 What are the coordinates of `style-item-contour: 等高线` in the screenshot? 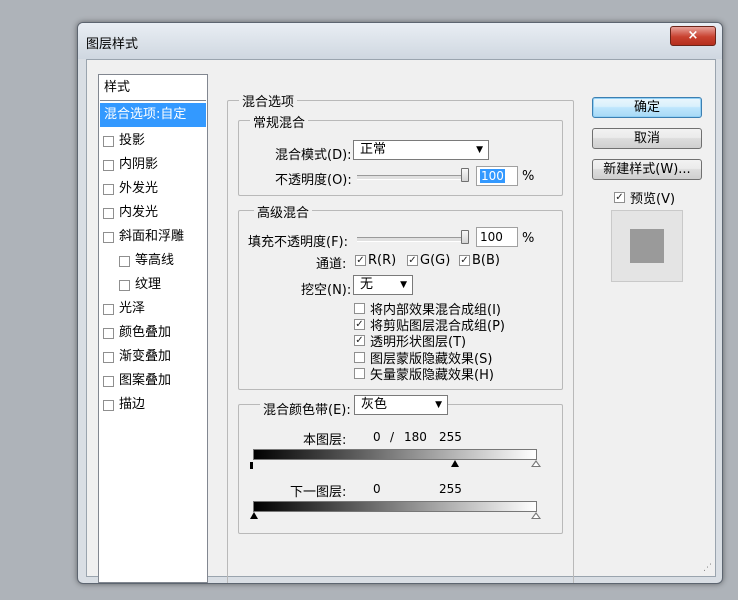 It's located at (153, 261).